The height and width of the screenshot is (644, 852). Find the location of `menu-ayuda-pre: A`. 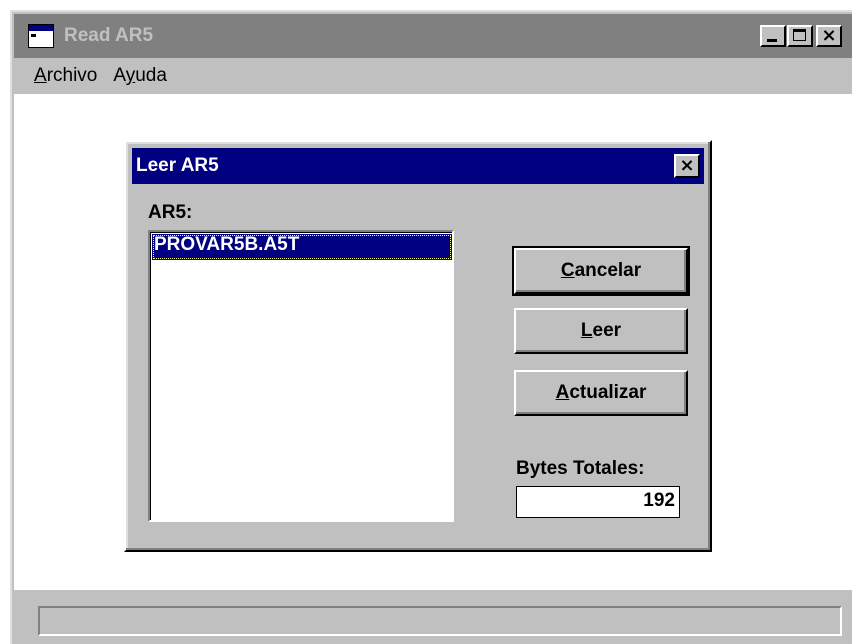

menu-ayuda-pre: A is located at coordinates (119, 75).